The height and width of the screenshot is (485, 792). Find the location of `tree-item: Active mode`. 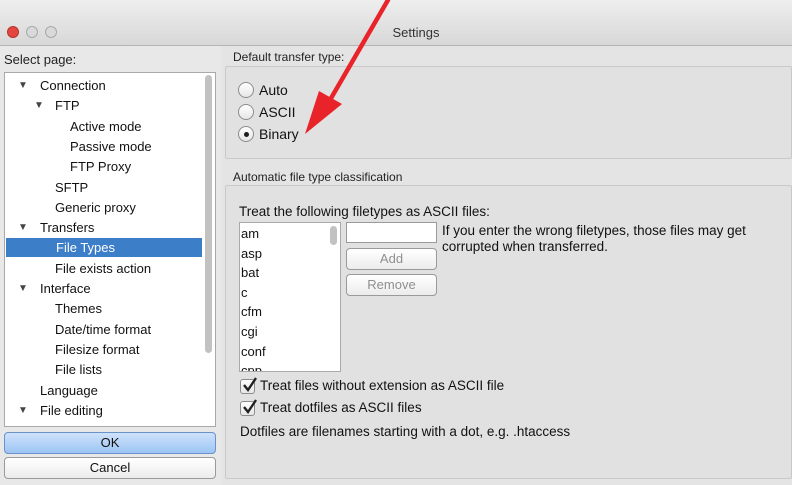

tree-item: Active mode is located at coordinates (103, 126).